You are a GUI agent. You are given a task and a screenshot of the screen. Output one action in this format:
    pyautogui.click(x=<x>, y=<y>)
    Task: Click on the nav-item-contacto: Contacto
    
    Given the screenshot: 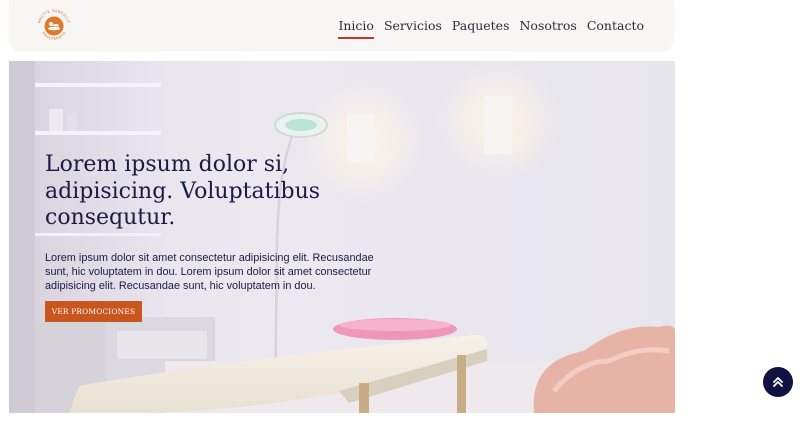 What is the action you would take?
    pyautogui.click(x=615, y=25)
    